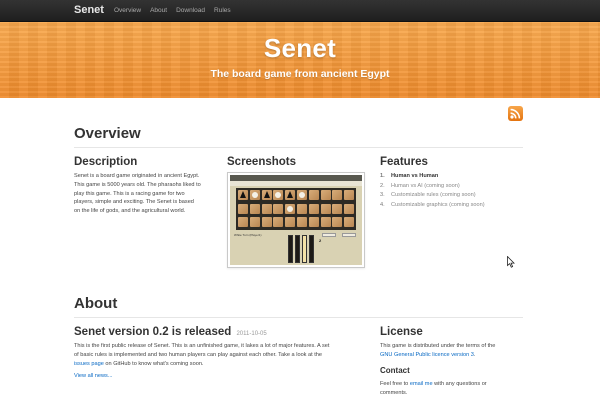 This screenshot has height=400, width=600. What do you see at coordinates (251, 334) in the screenshot?
I see `news-date: 2011-10-05` at bounding box center [251, 334].